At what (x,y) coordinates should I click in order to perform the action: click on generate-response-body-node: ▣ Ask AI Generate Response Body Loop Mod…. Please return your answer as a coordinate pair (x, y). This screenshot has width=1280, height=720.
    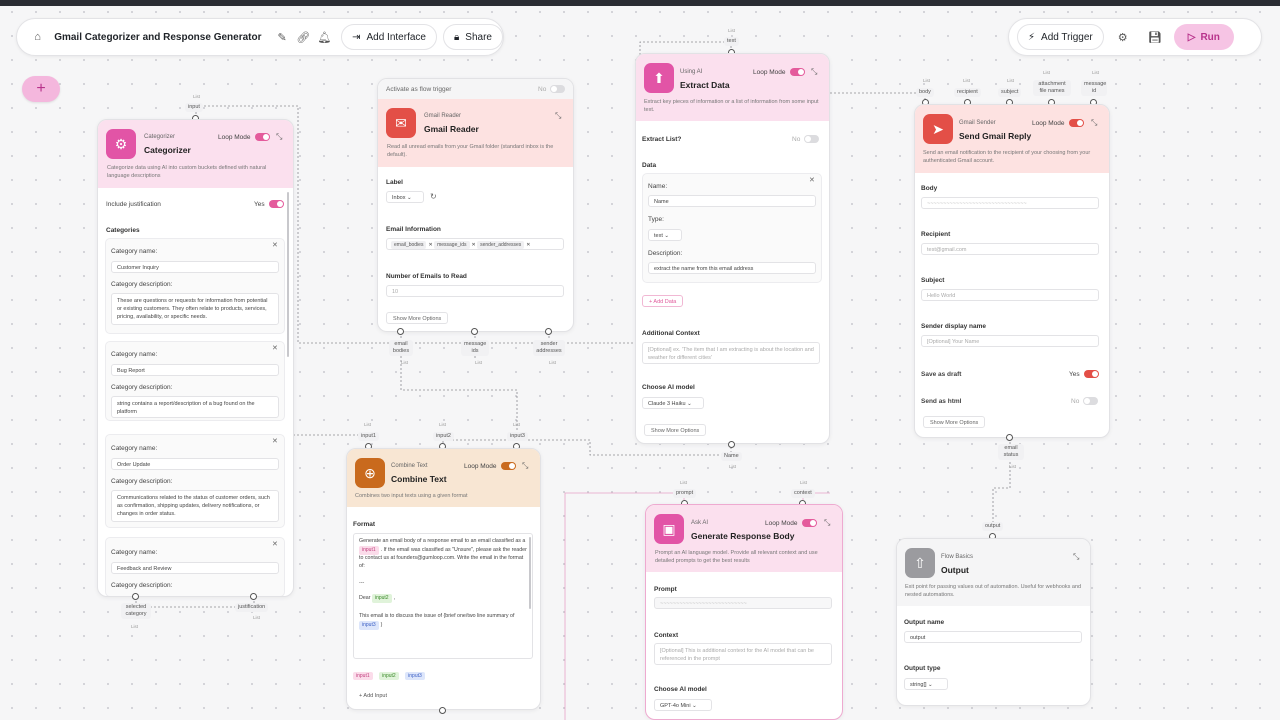
    Looking at the image, I should click on (744, 612).